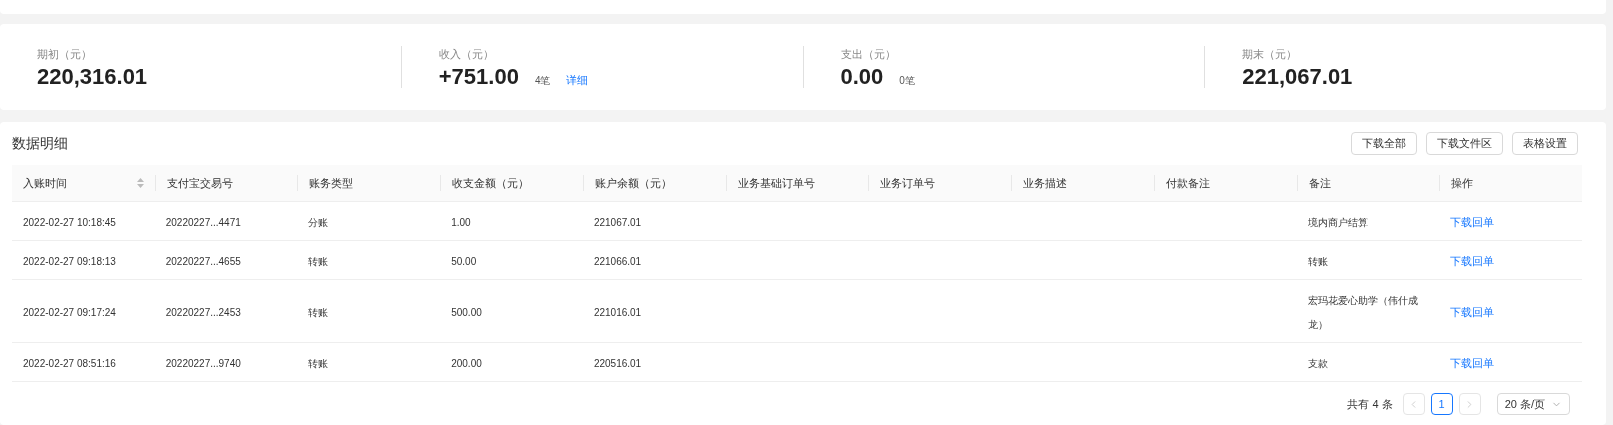  Describe the element at coordinates (45, 183) in the screenshot. I see `column-header: 入账时间` at that location.